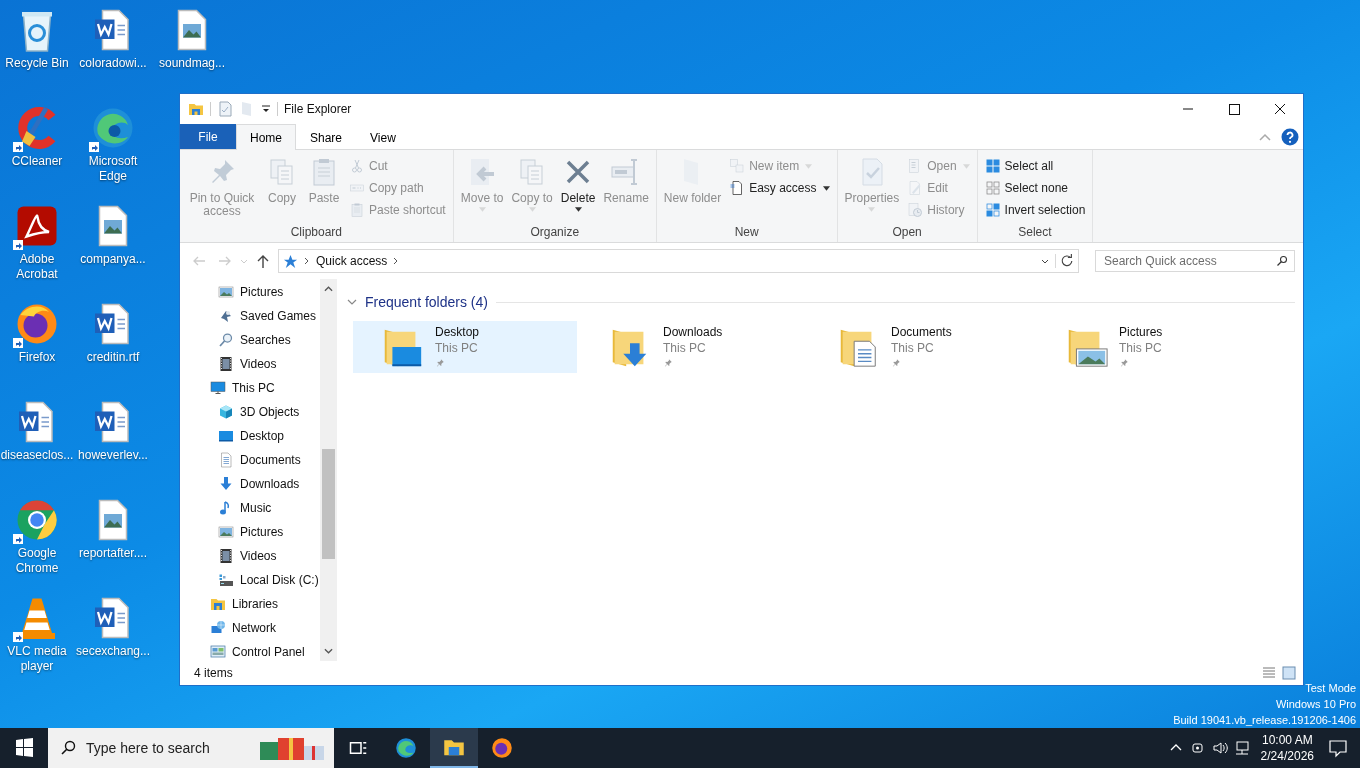 This screenshot has width=1360, height=768. I want to click on browser-swirl-icon, so click(406, 748).